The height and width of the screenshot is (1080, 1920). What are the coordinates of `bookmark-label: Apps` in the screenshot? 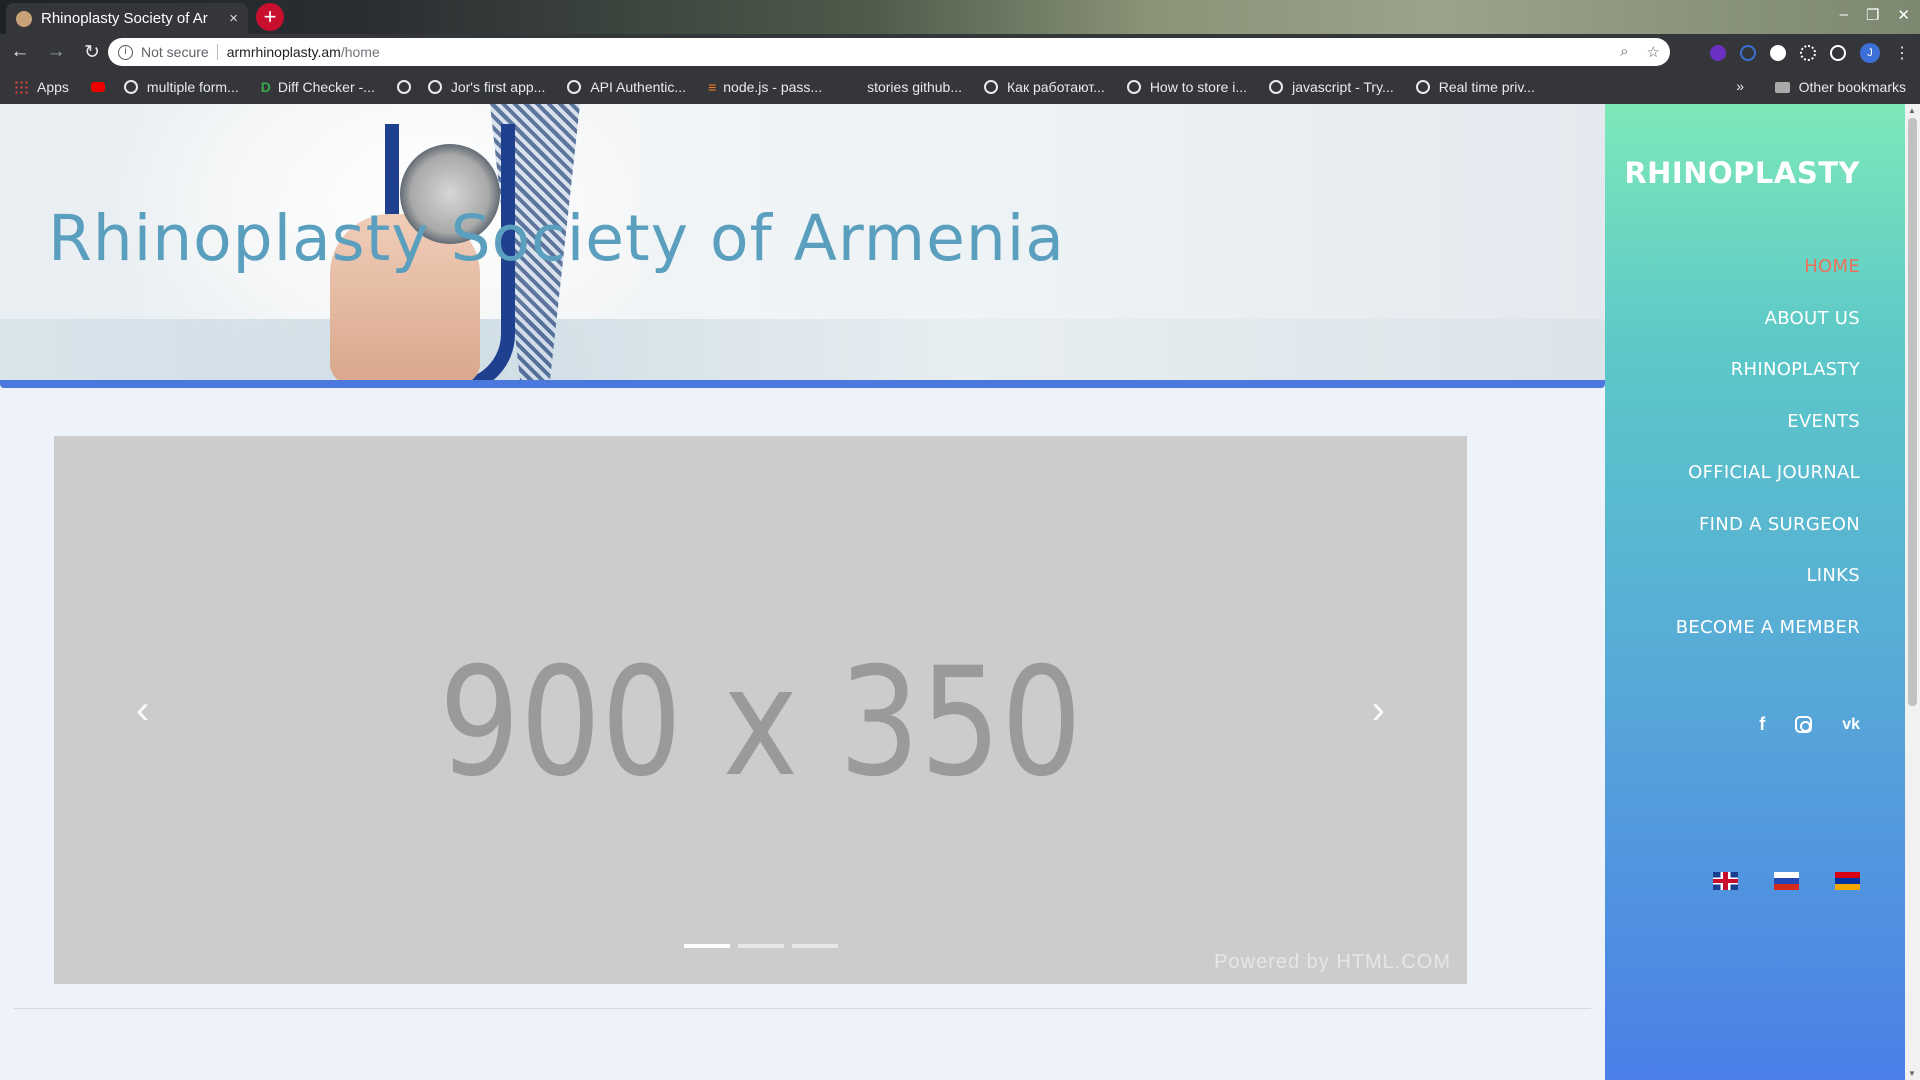 It's located at (53, 87).